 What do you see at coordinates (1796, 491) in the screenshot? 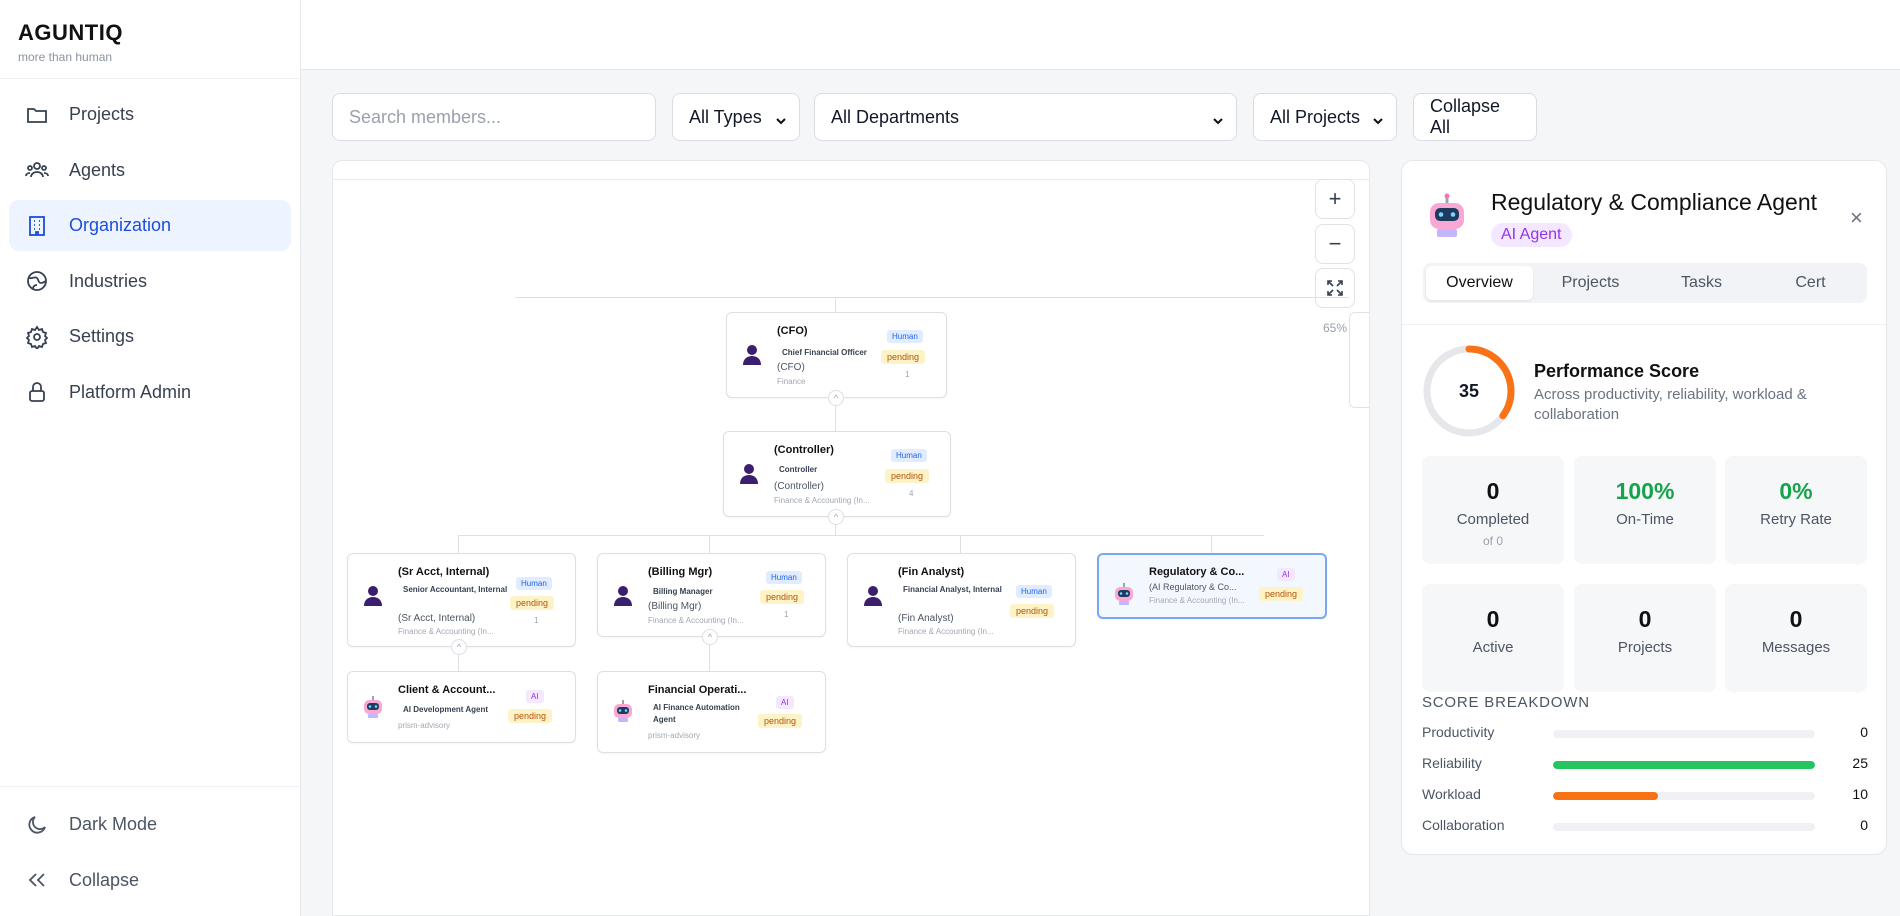
I see `stat-value: 0%` at bounding box center [1796, 491].